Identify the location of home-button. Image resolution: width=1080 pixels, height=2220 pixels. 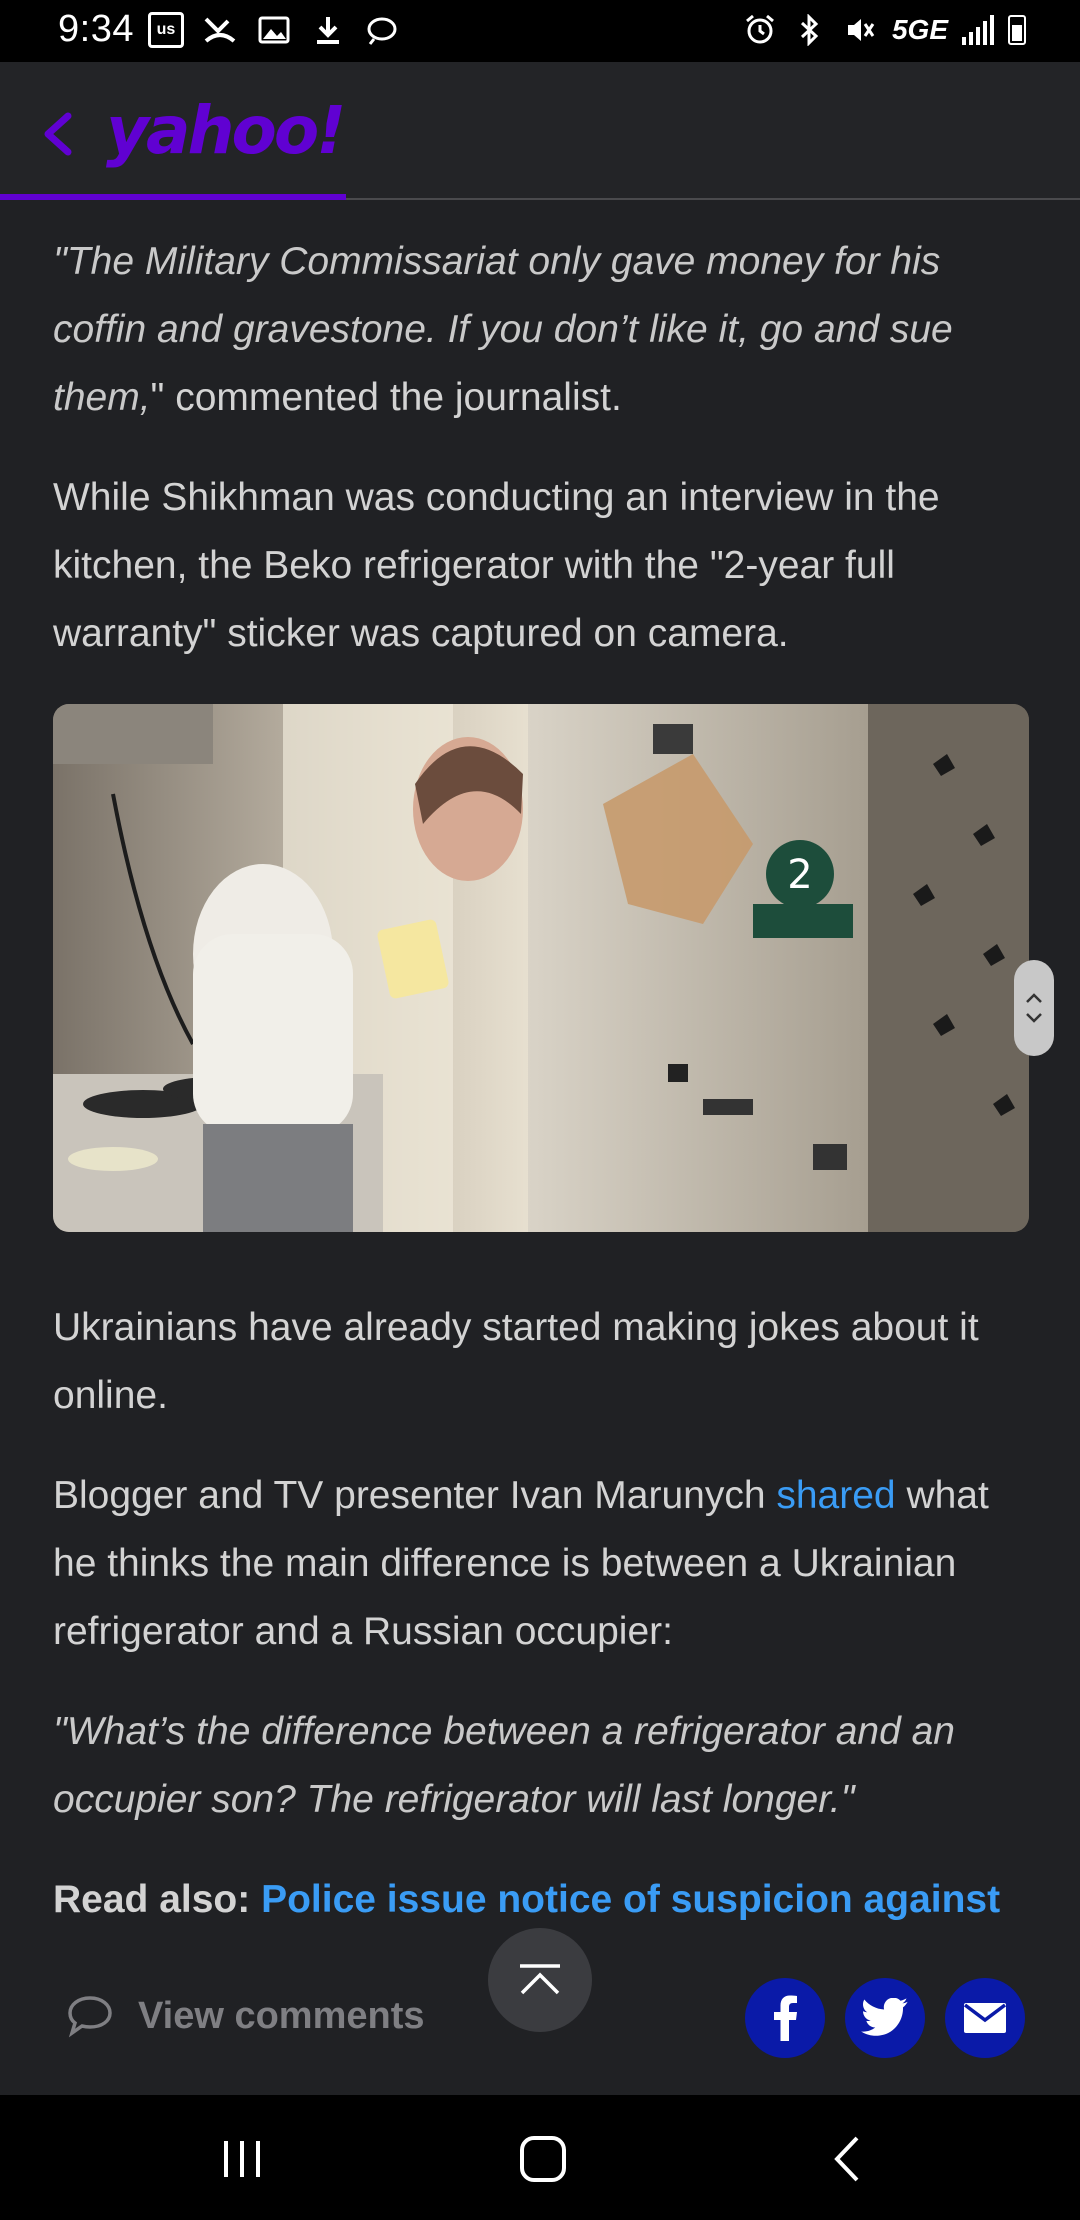
(543, 2159).